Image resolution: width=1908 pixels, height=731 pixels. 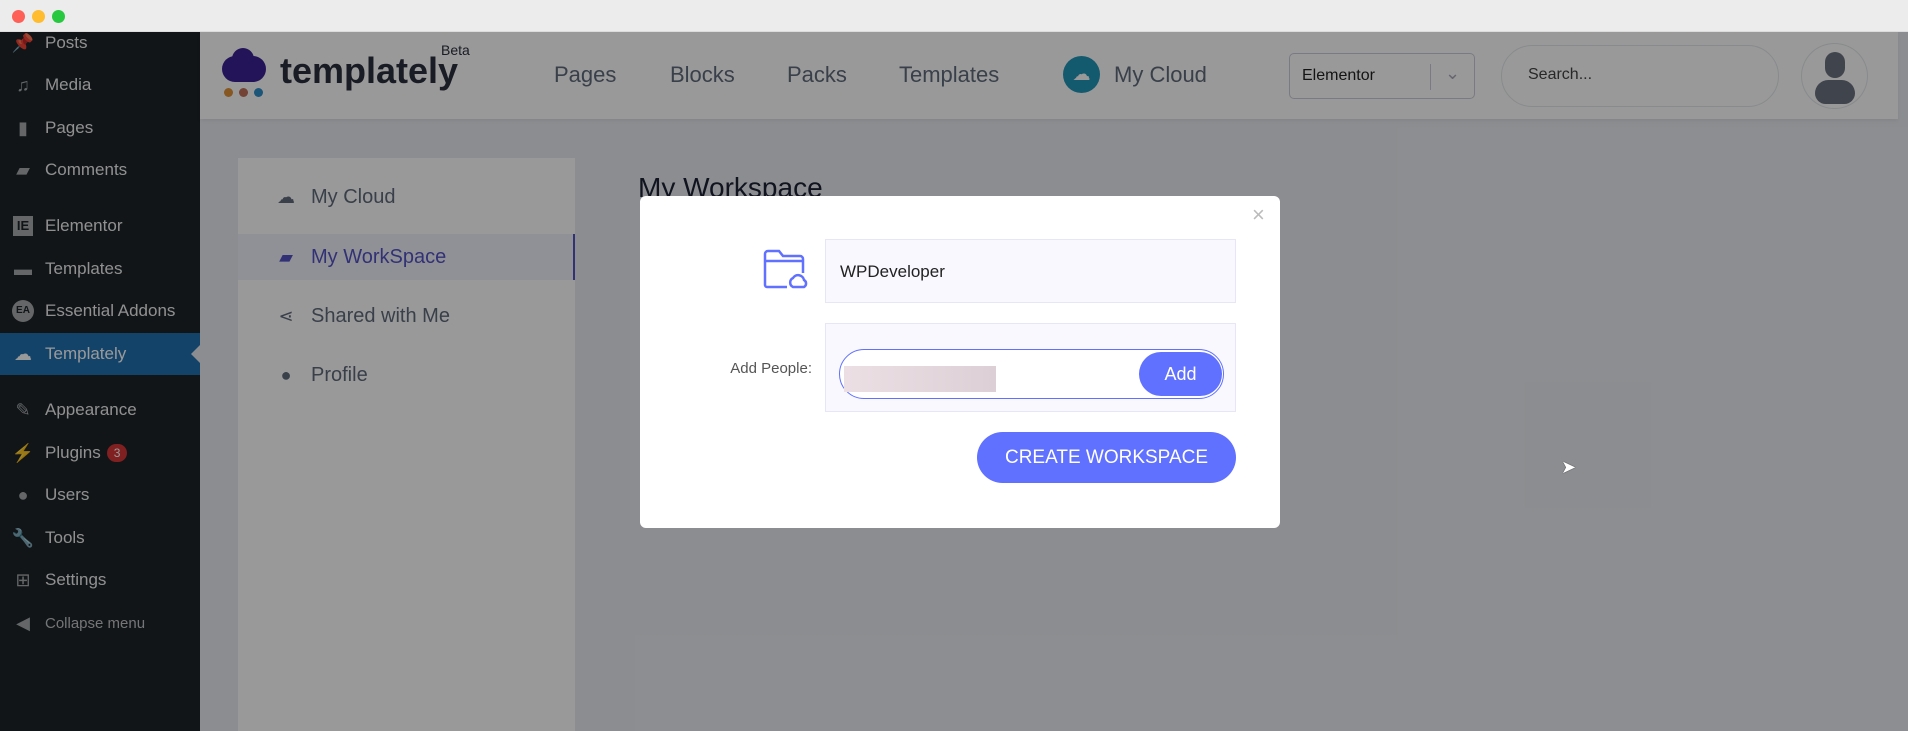 I want to click on close-window-button, so click(x=18, y=16).